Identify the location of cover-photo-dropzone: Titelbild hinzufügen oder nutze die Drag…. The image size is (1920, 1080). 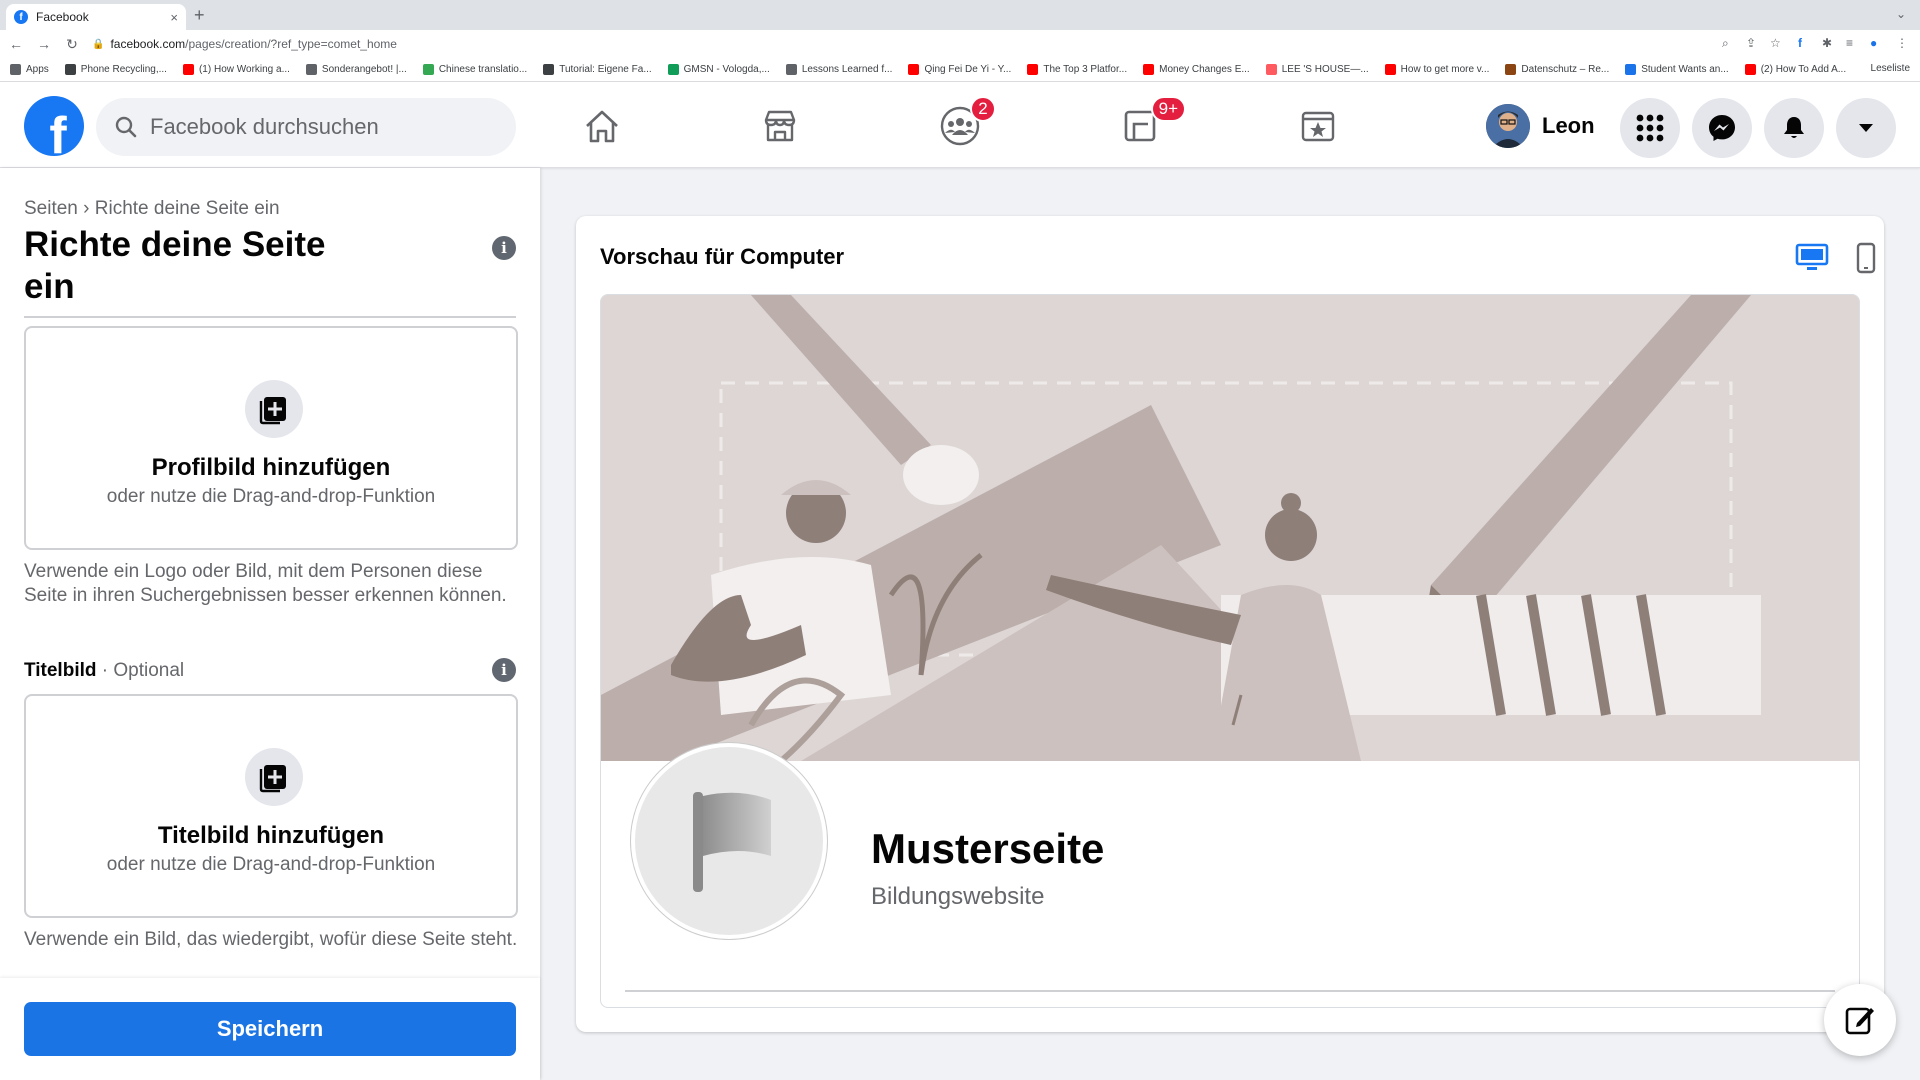
(271, 806).